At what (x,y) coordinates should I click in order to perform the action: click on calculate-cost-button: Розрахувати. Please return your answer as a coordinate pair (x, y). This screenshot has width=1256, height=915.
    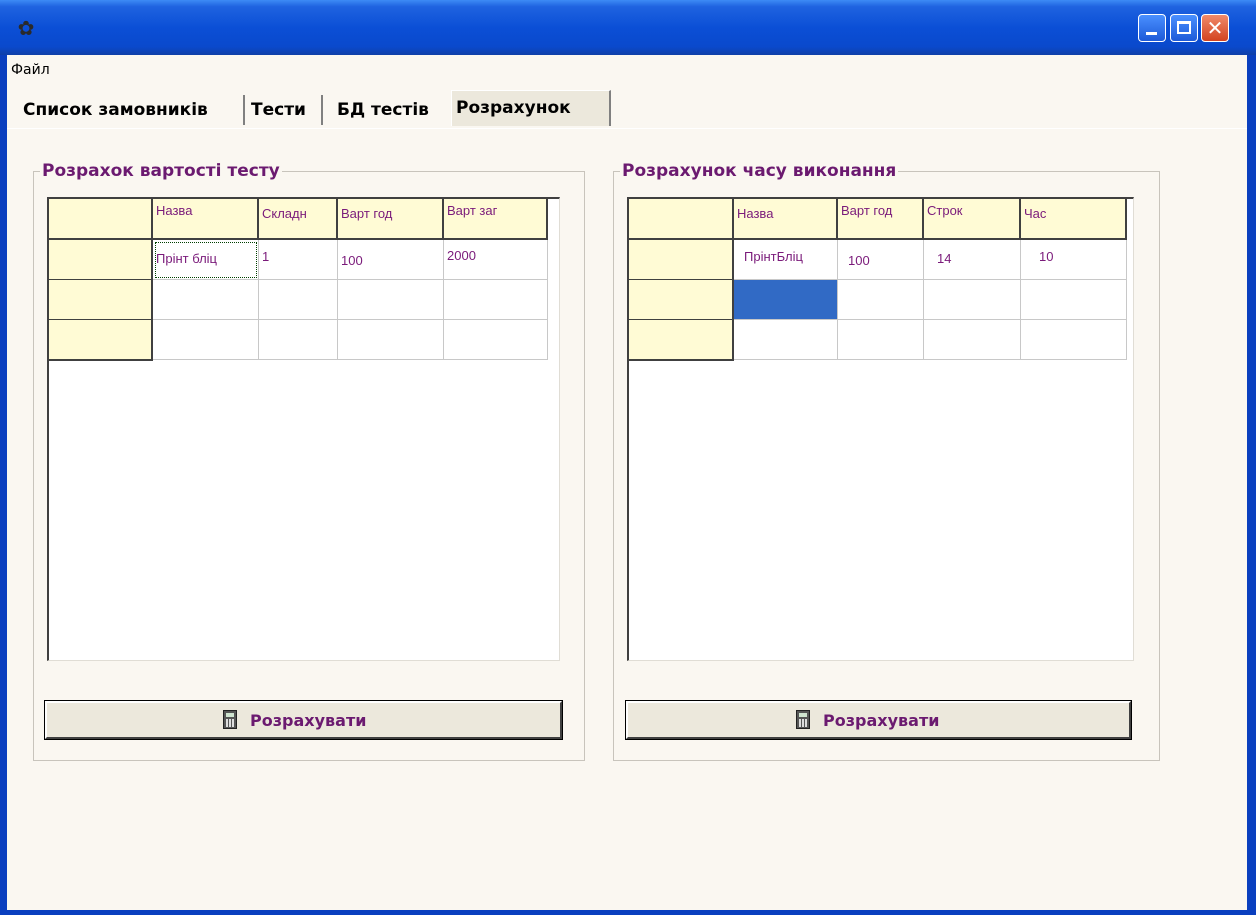
    Looking at the image, I should click on (303, 720).